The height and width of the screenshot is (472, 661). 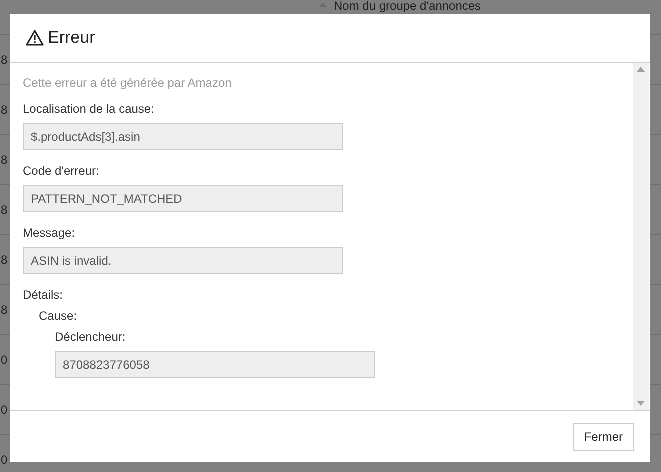 What do you see at coordinates (35, 38) in the screenshot?
I see `warning-icon` at bounding box center [35, 38].